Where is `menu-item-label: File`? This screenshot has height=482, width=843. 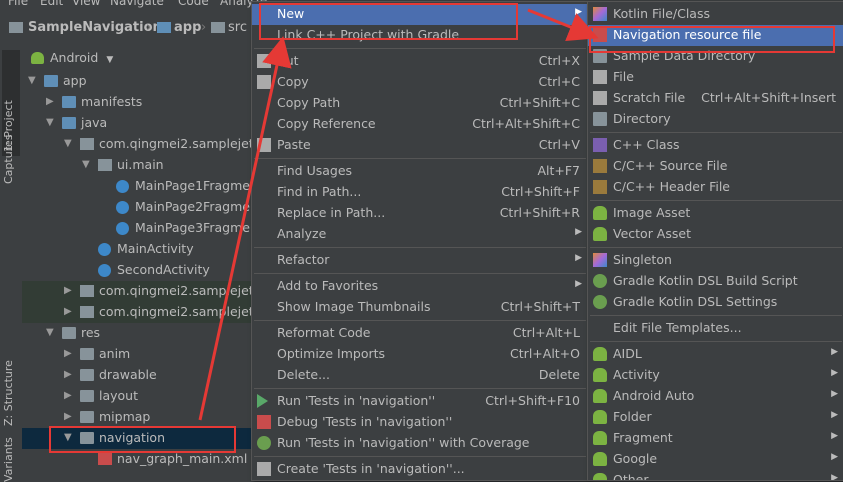
menu-item-label: File is located at coordinates (623, 76).